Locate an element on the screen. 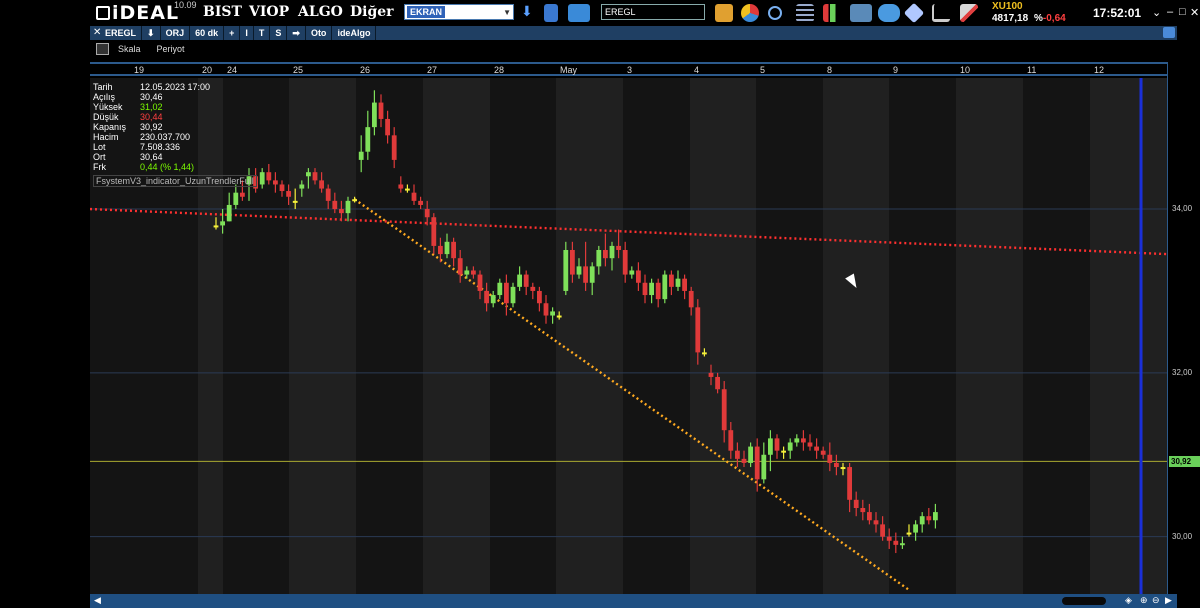  download-arrow-icon: ⬇ is located at coordinates (527, 12).